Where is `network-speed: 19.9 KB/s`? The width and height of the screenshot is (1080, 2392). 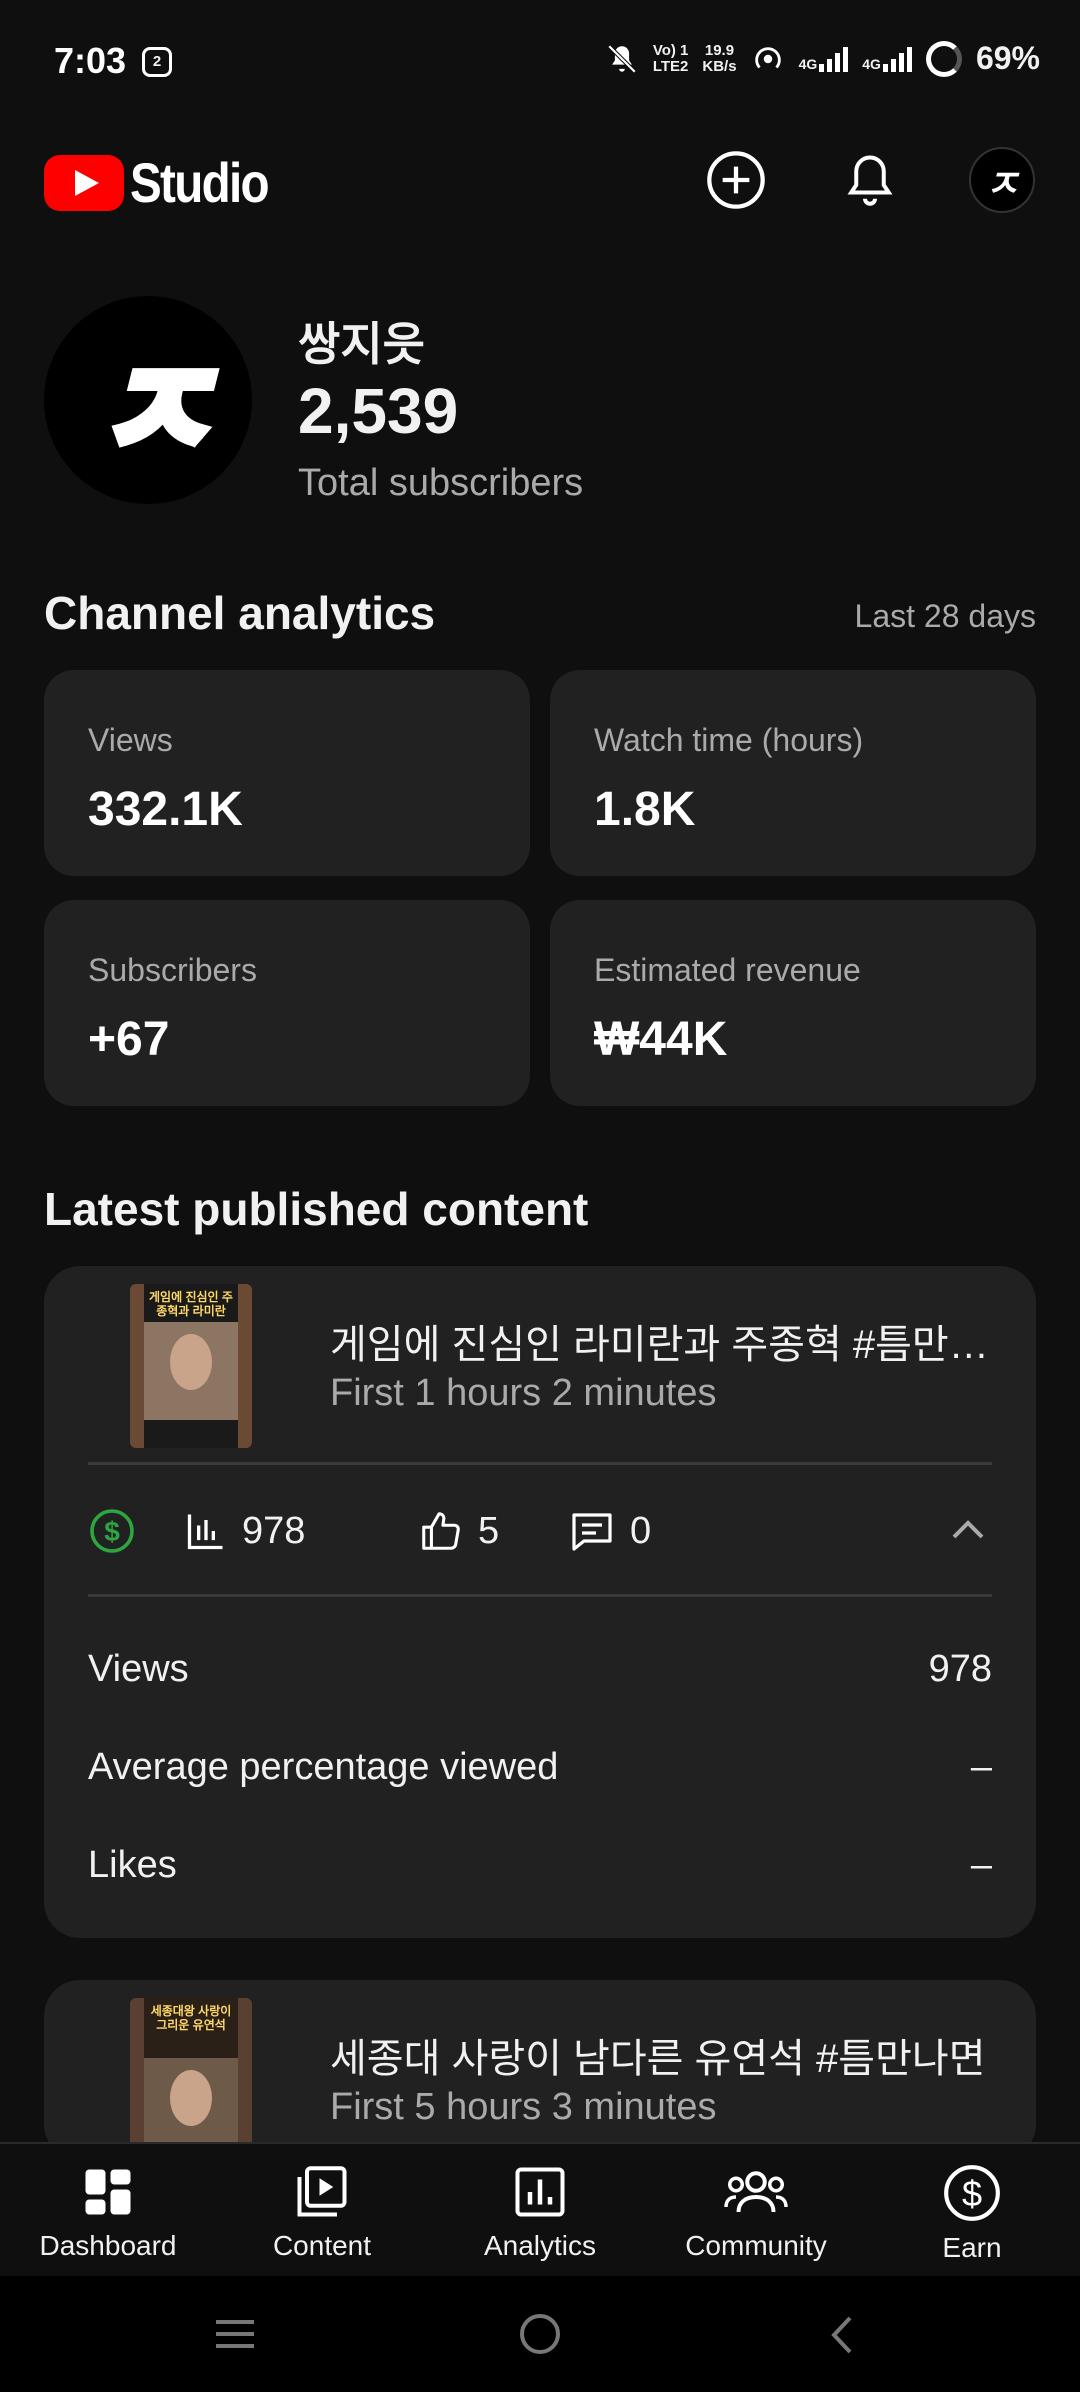
network-speed: 19.9 KB/s is located at coordinates (719, 58).